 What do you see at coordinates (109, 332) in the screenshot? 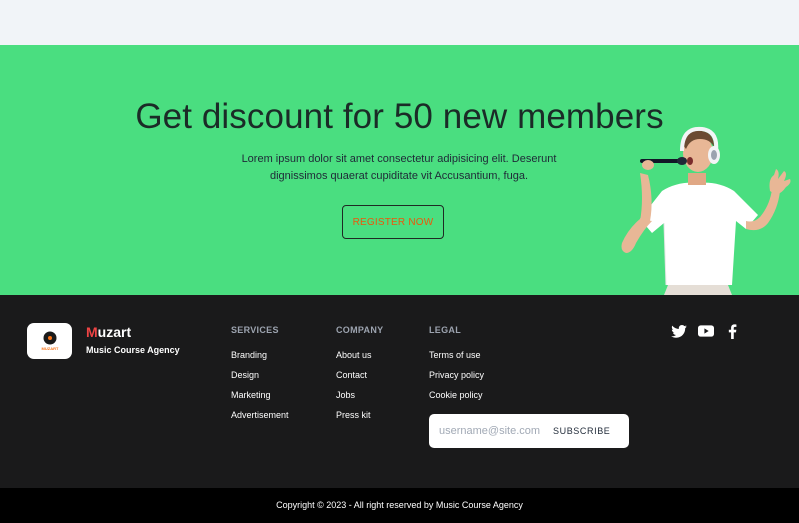
I see `brand-name: Muzart` at bounding box center [109, 332].